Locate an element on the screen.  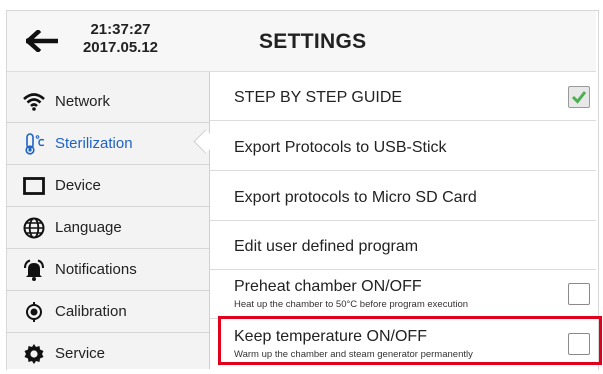
wifi-icon is located at coordinates (34, 102).